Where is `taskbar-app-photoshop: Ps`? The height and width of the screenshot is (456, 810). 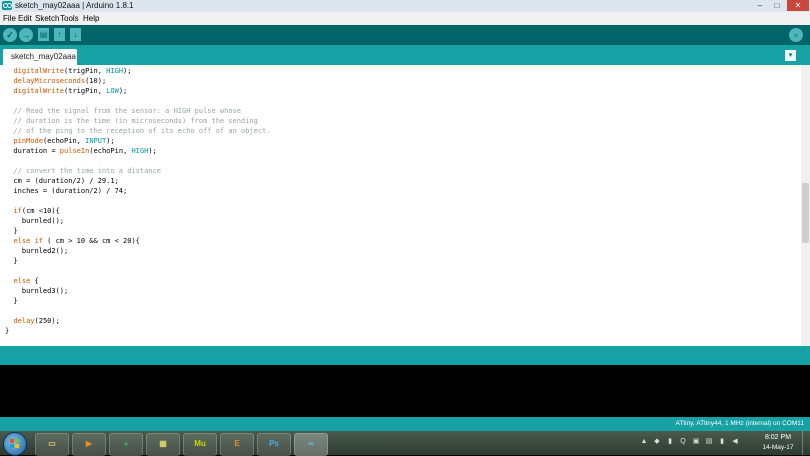 taskbar-app-photoshop: Ps is located at coordinates (274, 444).